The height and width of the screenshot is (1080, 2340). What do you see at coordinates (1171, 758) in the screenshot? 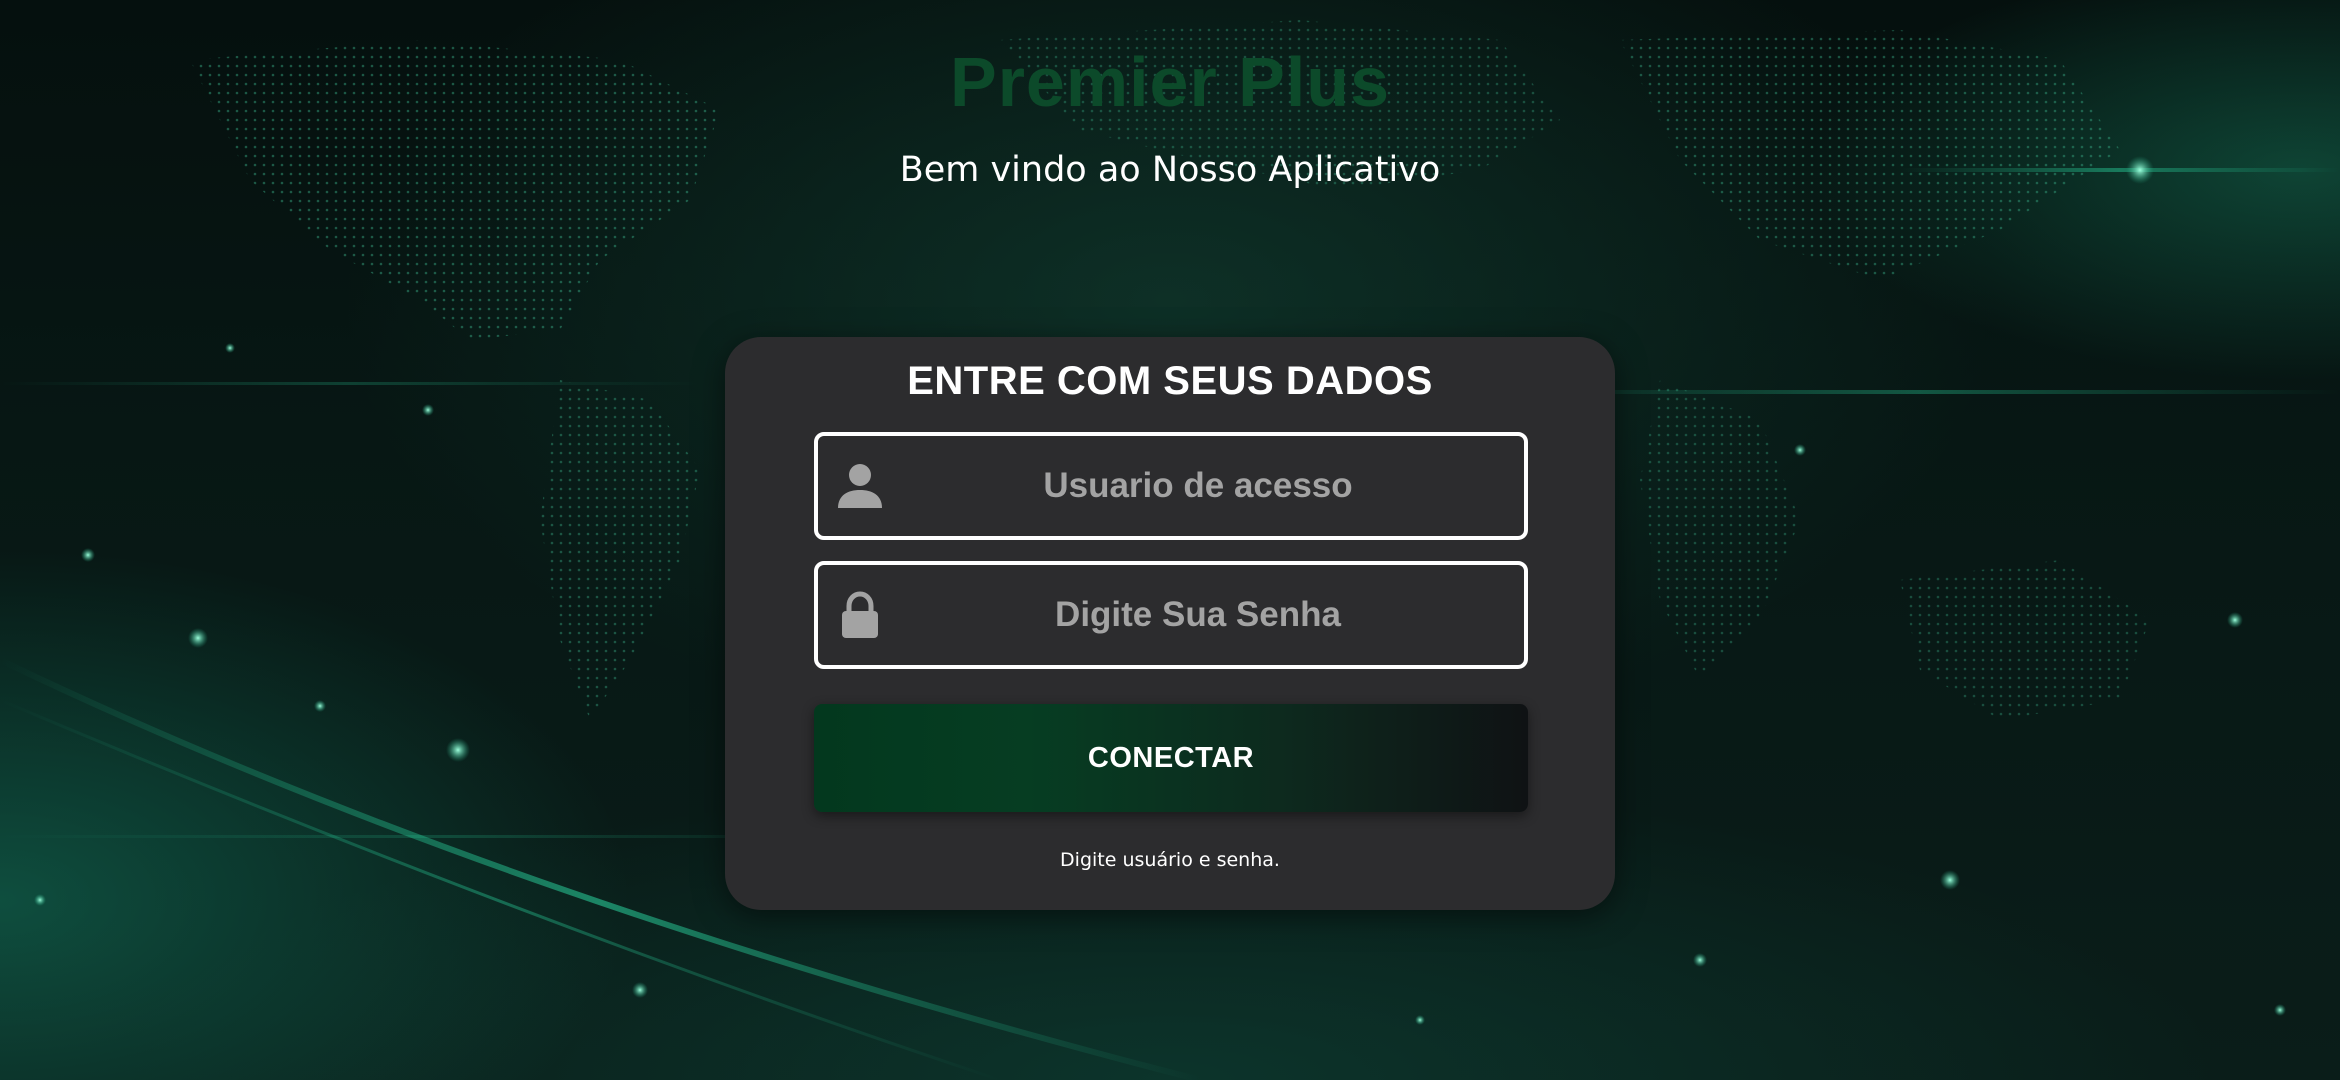
I see `connect-button: CONECTAR` at bounding box center [1171, 758].